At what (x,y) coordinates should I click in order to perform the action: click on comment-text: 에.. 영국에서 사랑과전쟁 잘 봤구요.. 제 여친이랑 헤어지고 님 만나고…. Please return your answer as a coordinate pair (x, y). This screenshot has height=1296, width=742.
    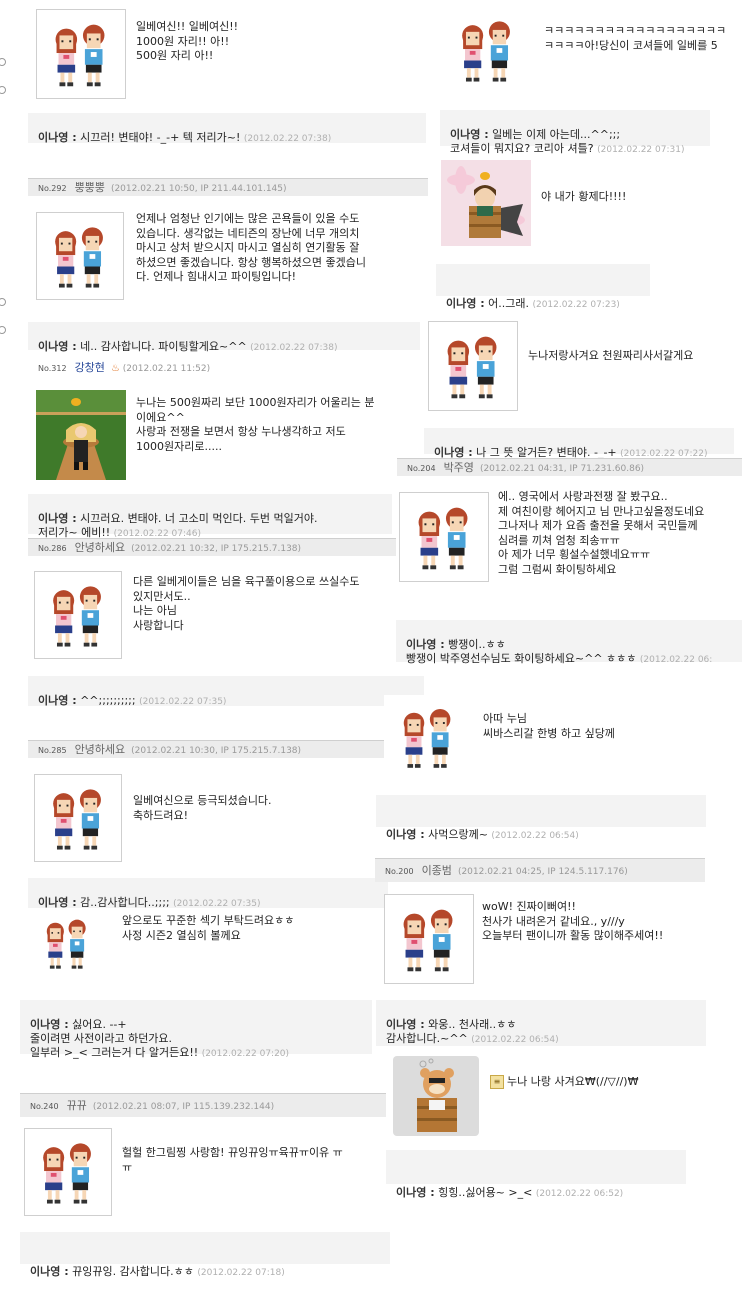
    Looking at the image, I should click on (601, 533).